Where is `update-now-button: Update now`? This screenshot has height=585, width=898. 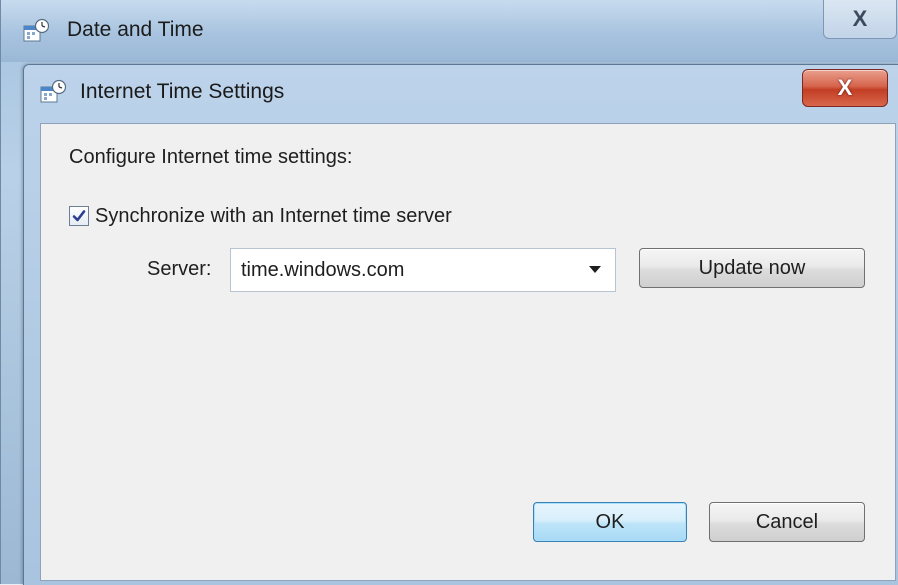 update-now-button: Update now is located at coordinates (752, 268).